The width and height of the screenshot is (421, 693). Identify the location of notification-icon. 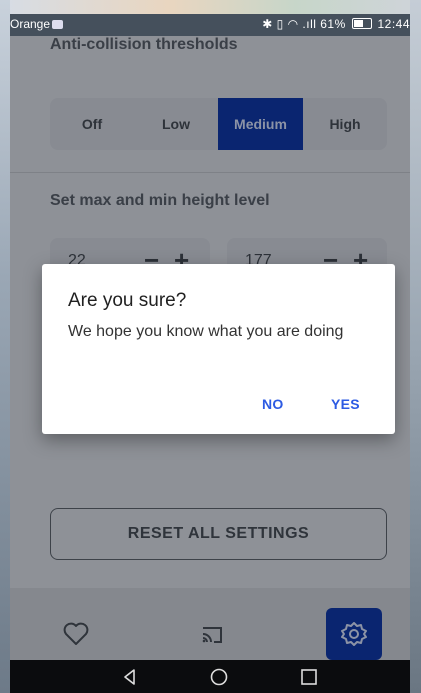
(58, 24).